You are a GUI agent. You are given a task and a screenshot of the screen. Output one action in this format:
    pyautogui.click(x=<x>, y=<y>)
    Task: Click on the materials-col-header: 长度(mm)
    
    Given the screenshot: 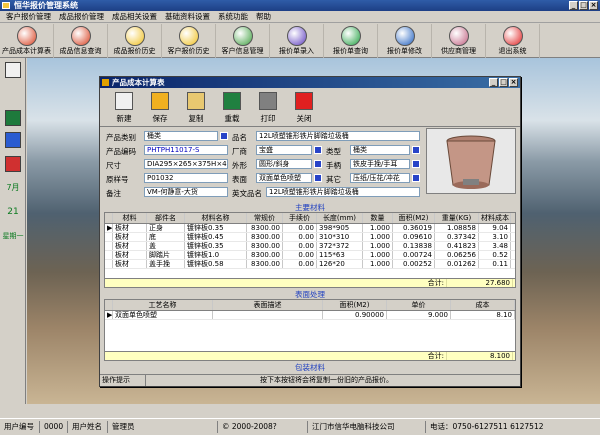 What is the action you would take?
    pyautogui.click(x=340, y=218)
    